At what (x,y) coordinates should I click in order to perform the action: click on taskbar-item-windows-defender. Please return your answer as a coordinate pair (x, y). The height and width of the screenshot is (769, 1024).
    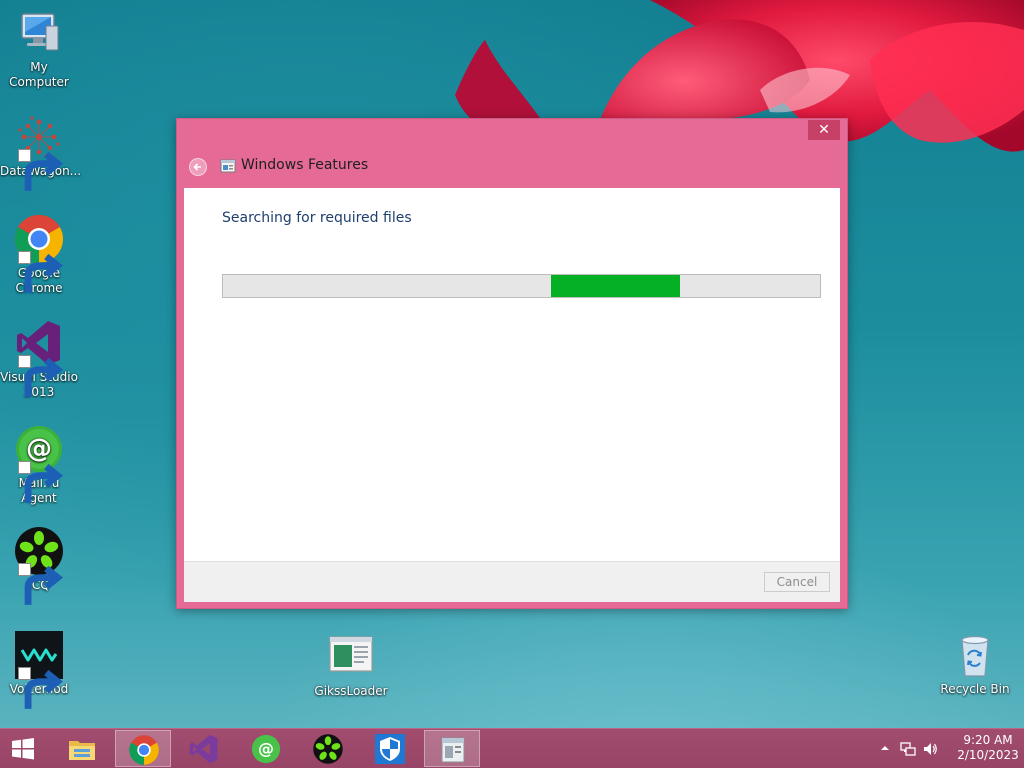
    Looking at the image, I should click on (390, 748).